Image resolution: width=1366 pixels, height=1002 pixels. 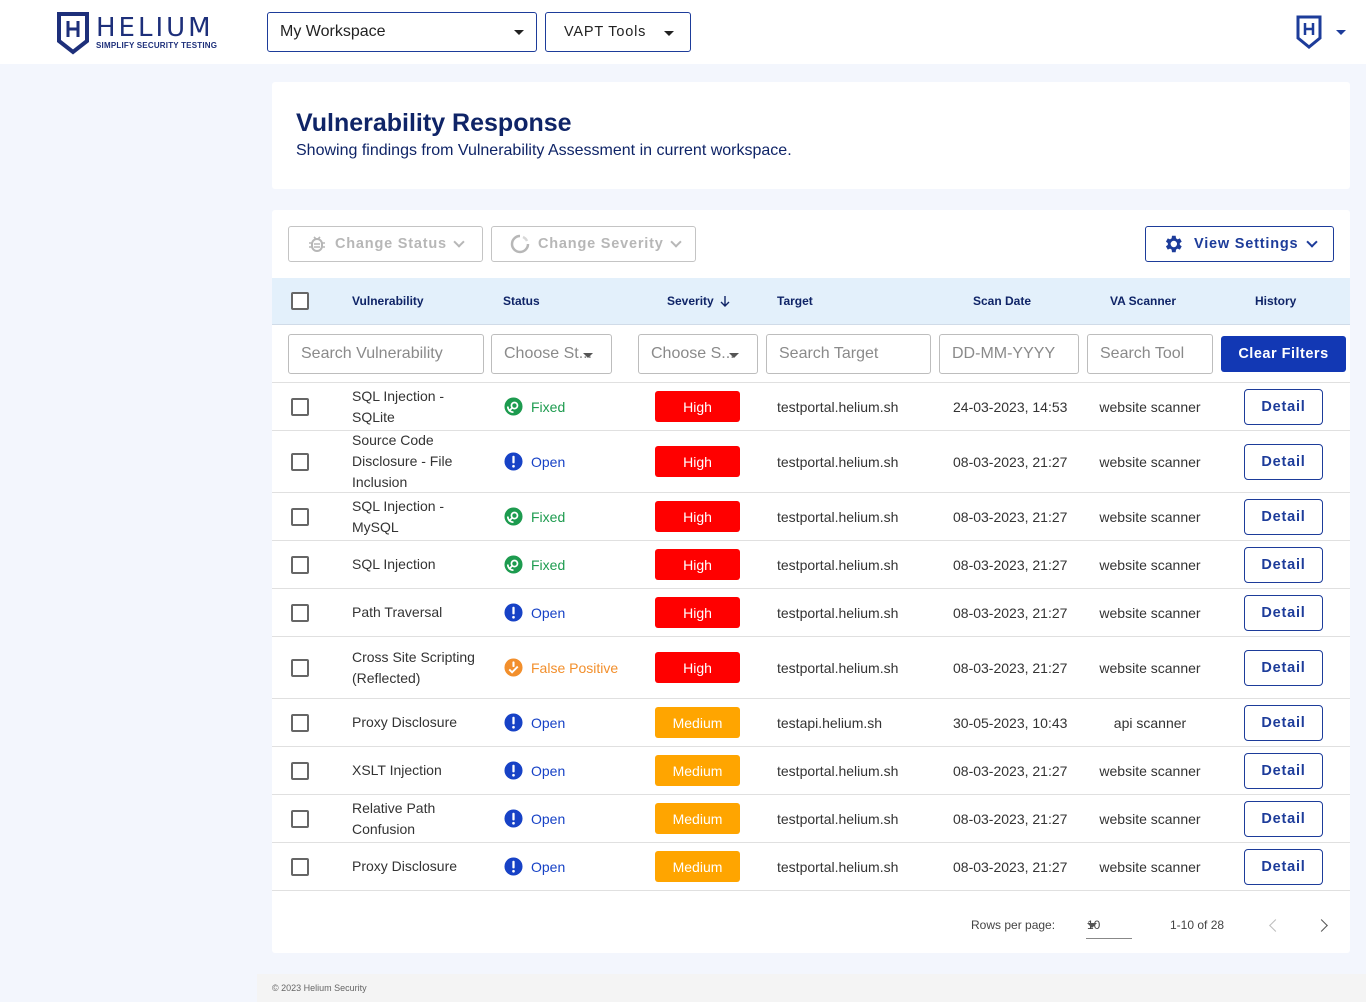 I want to click on view-settings-button: View Settings, so click(x=1239, y=244).